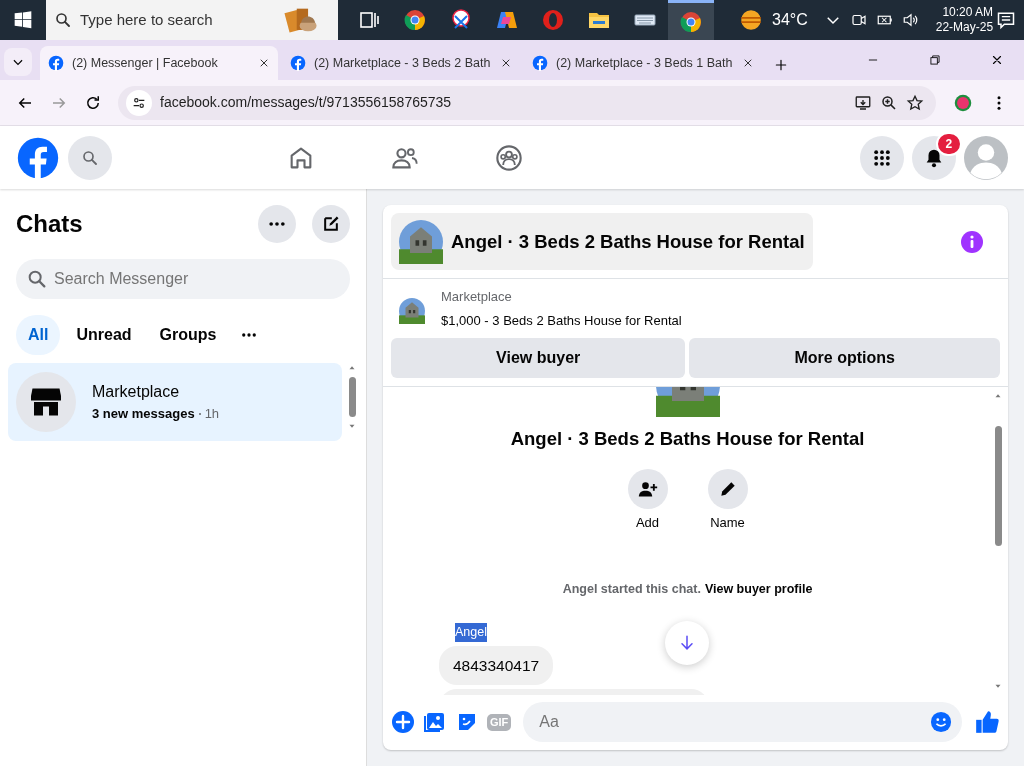 This screenshot has width=1024, height=766. What do you see at coordinates (188, 335) in the screenshot?
I see `filter-tab: Groups` at bounding box center [188, 335].